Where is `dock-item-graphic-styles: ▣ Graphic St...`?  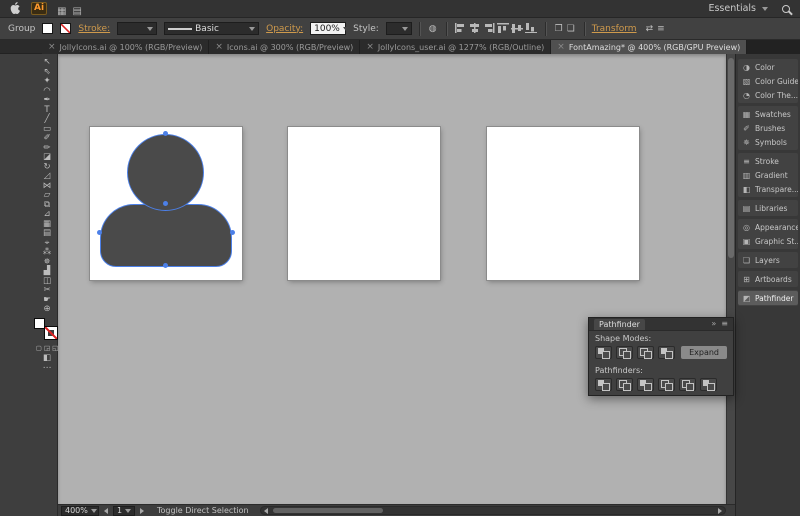 dock-item-graphic-styles: ▣ Graphic St... is located at coordinates (768, 241).